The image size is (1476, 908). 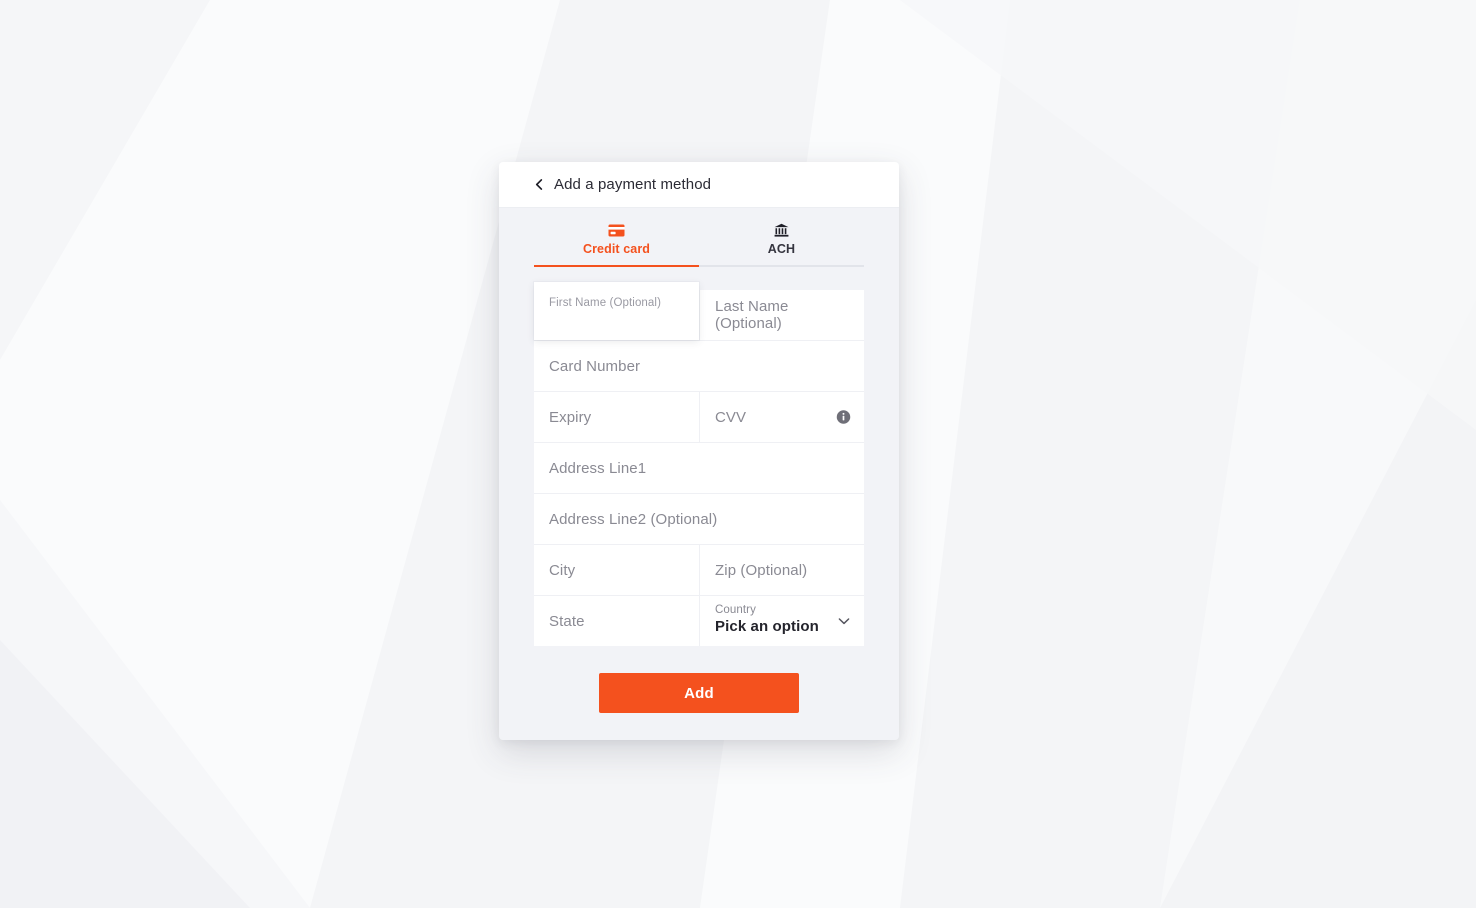 What do you see at coordinates (781, 230) in the screenshot?
I see `bank-icon` at bounding box center [781, 230].